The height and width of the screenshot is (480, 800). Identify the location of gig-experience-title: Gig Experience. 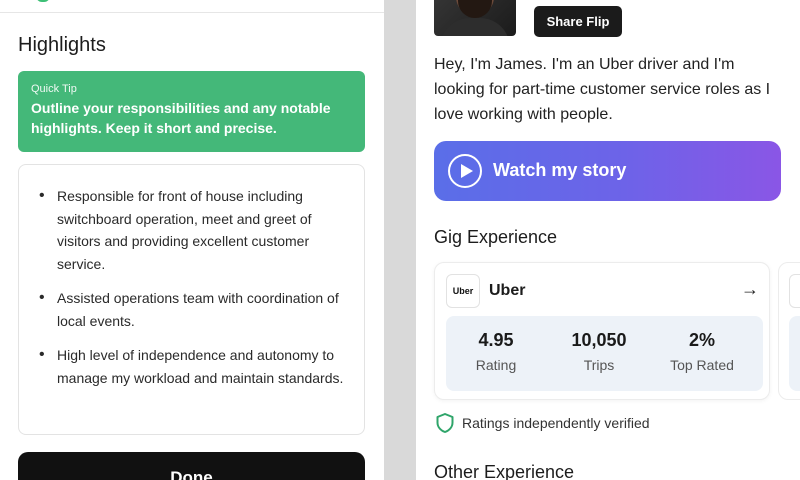
(496, 237).